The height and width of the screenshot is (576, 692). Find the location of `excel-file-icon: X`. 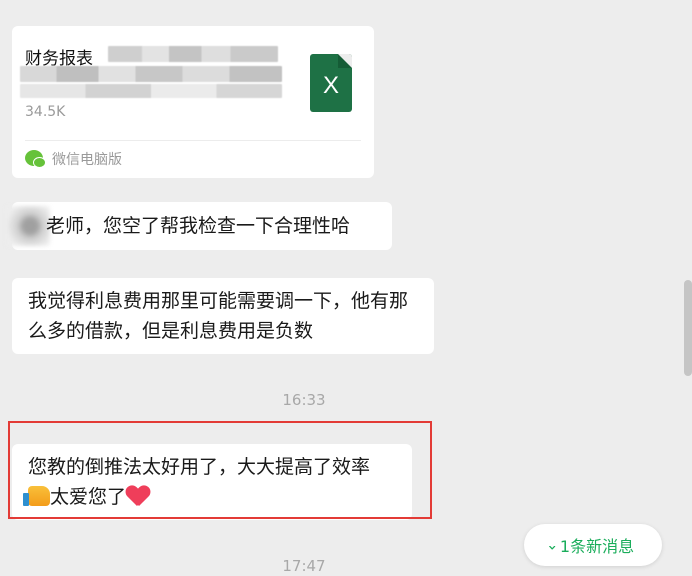

excel-file-icon: X is located at coordinates (331, 83).